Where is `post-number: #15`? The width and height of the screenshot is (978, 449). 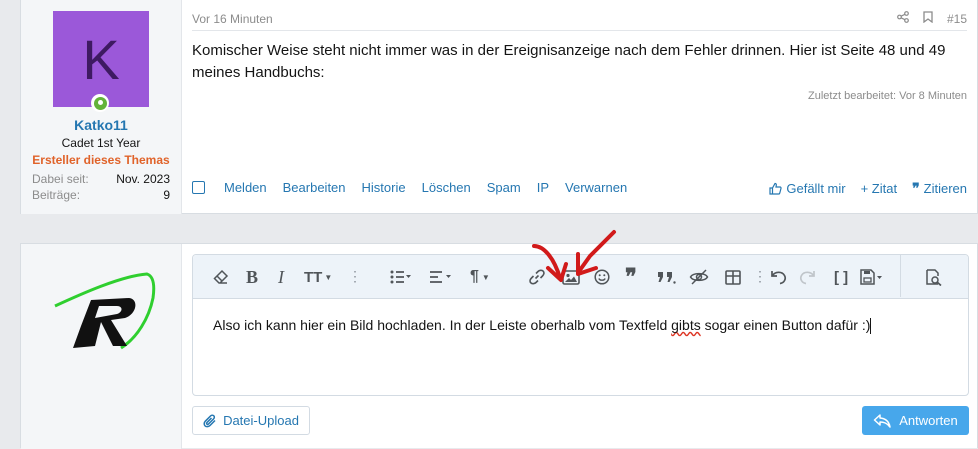 post-number: #15 is located at coordinates (957, 19).